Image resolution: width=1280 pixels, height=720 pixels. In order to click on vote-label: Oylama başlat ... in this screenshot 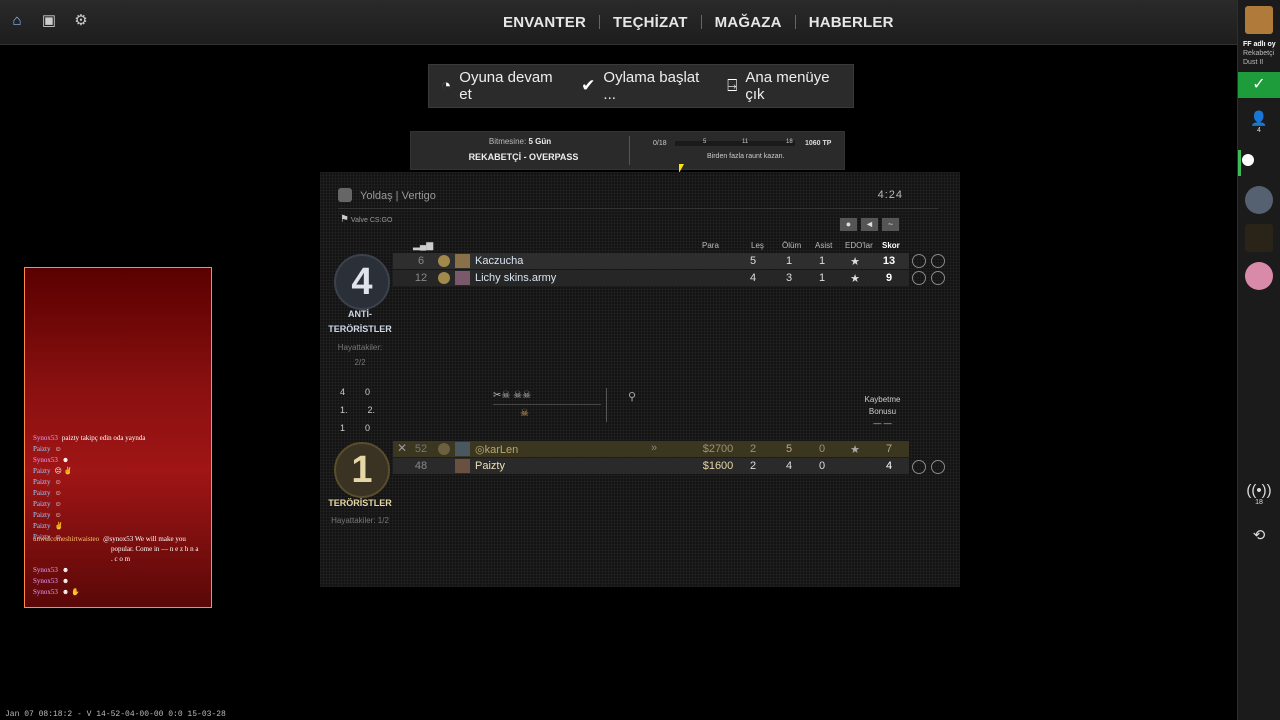, I will do `click(651, 86)`.